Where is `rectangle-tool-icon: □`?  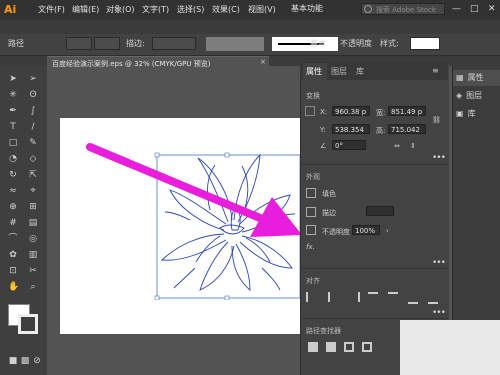
rectangle-tool-icon: □ is located at coordinates (13, 143).